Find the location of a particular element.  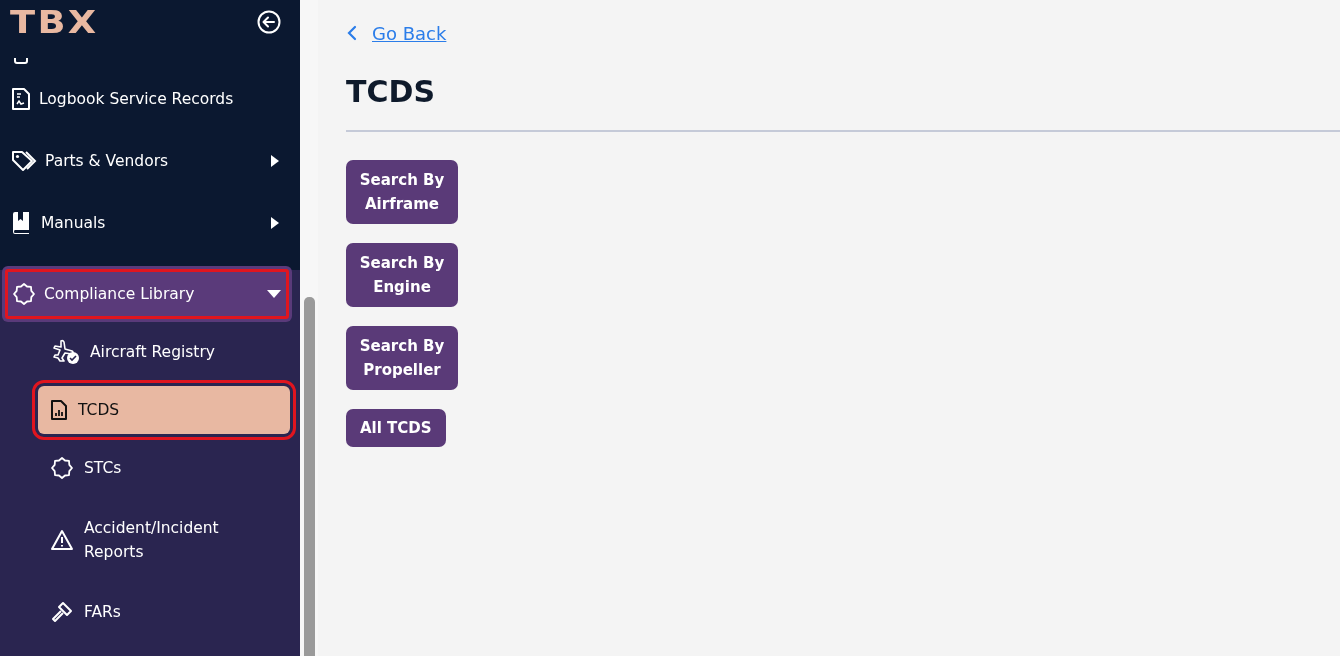

document-icon is located at coordinates (21, 99).